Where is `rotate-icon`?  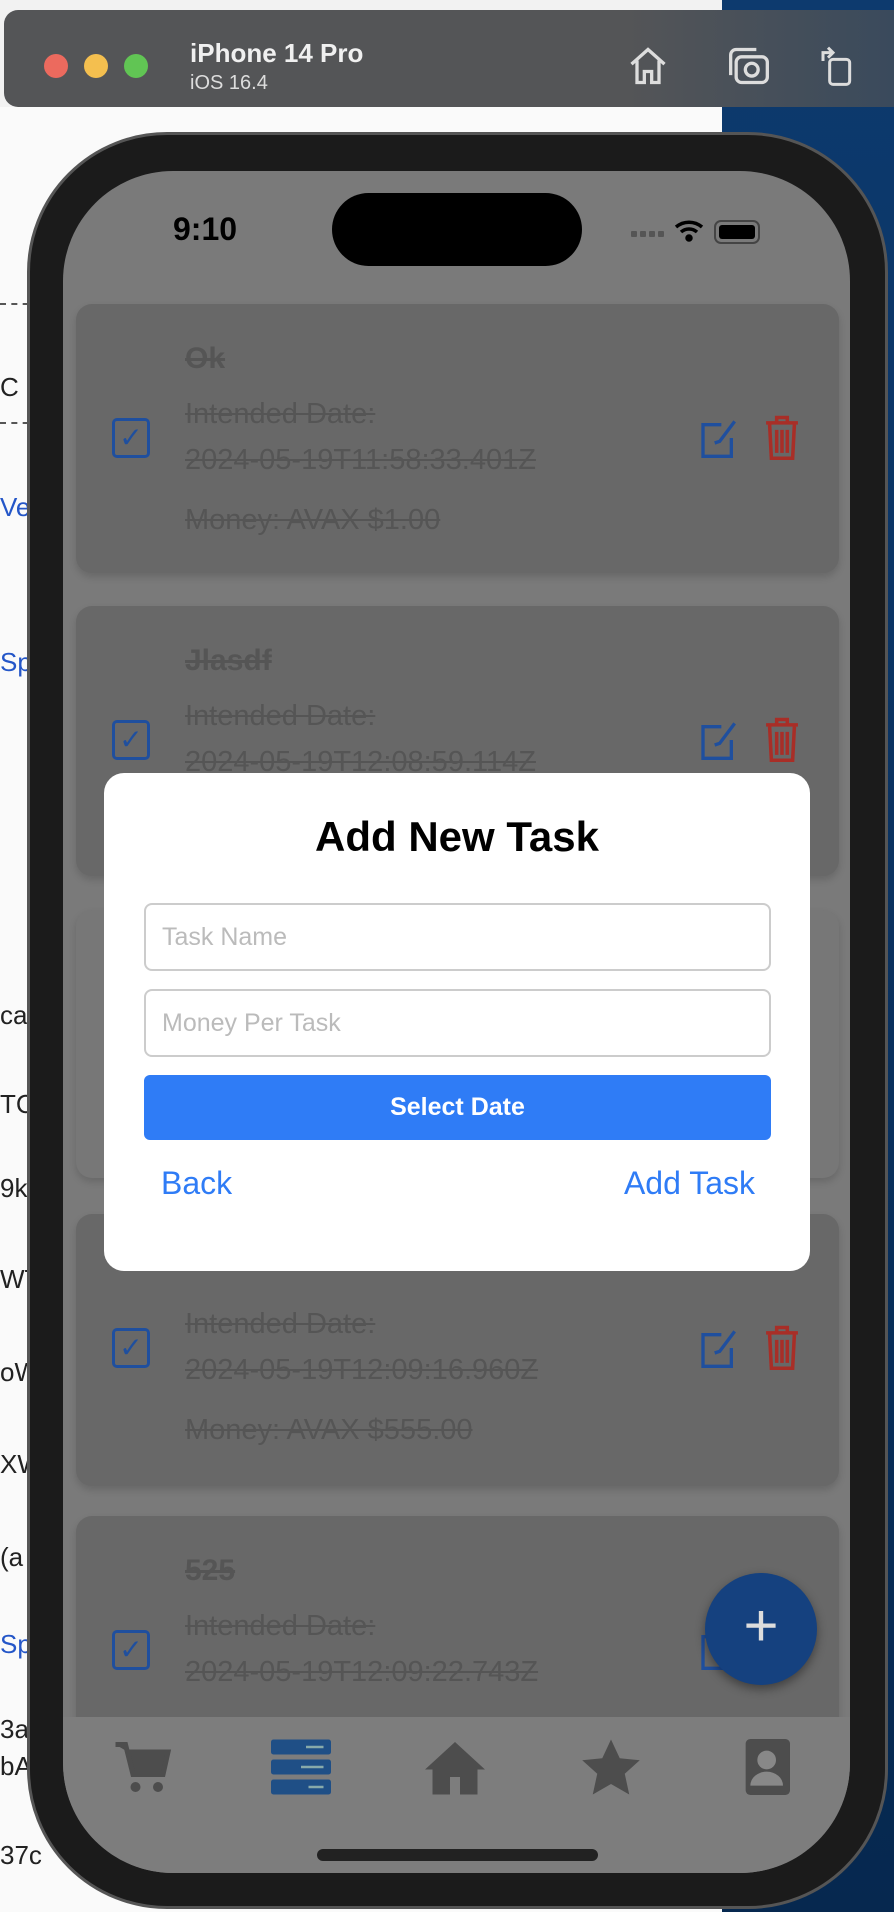 rotate-icon is located at coordinates (838, 66).